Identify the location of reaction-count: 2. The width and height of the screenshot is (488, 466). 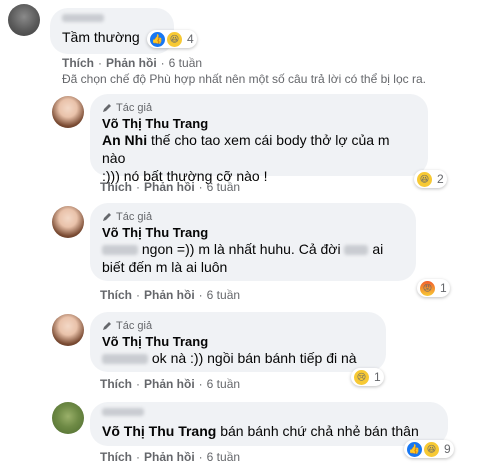
(440, 179).